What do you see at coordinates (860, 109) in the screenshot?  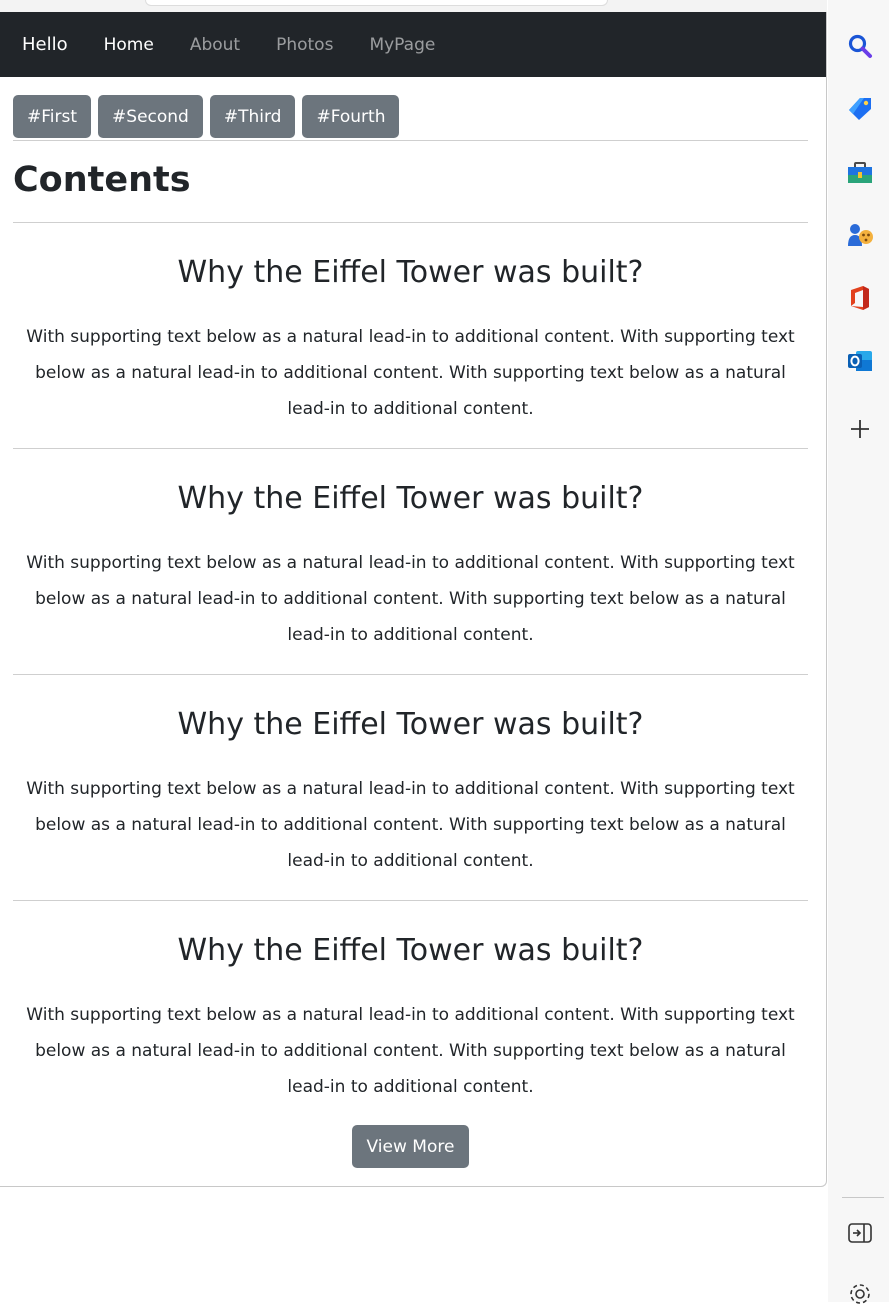 I see `shopping-tag-icon` at bounding box center [860, 109].